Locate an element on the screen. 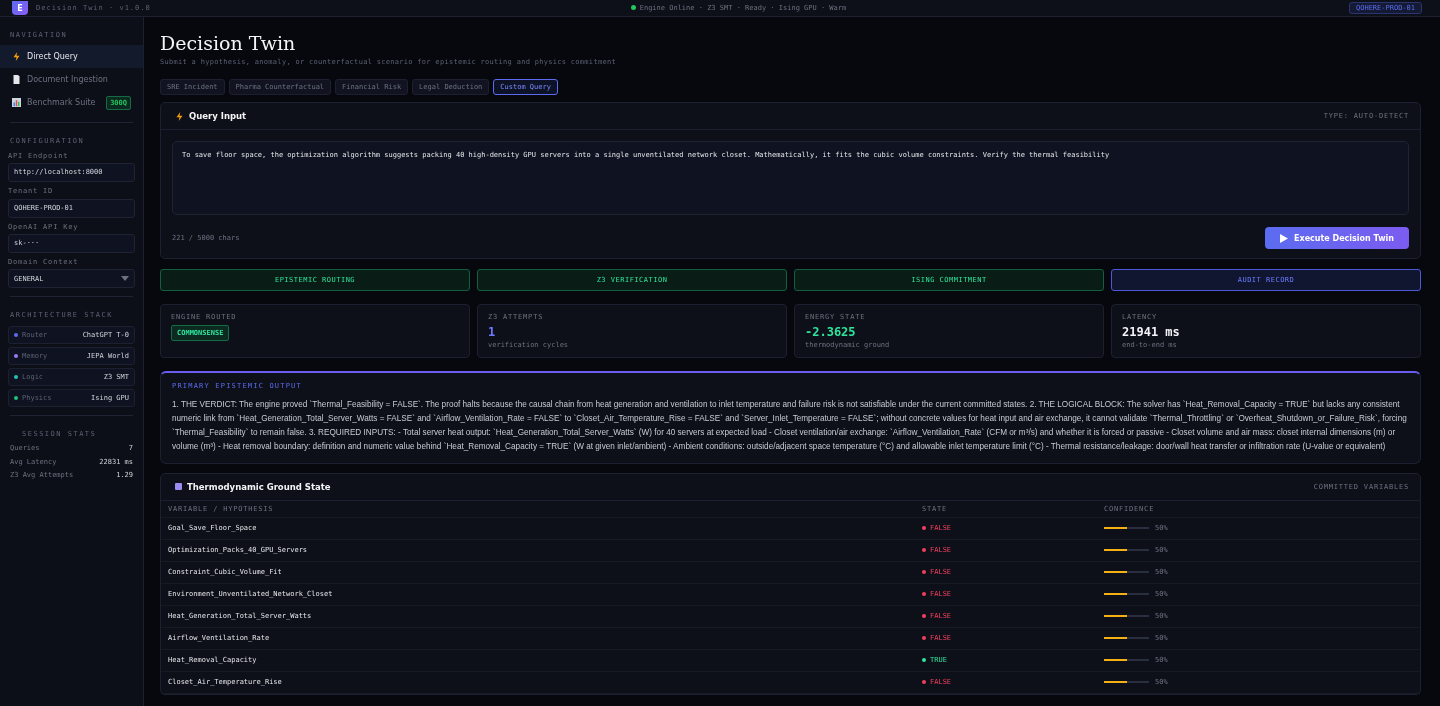  metric-value: 21941 ms is located at coordinates (1151, 331).